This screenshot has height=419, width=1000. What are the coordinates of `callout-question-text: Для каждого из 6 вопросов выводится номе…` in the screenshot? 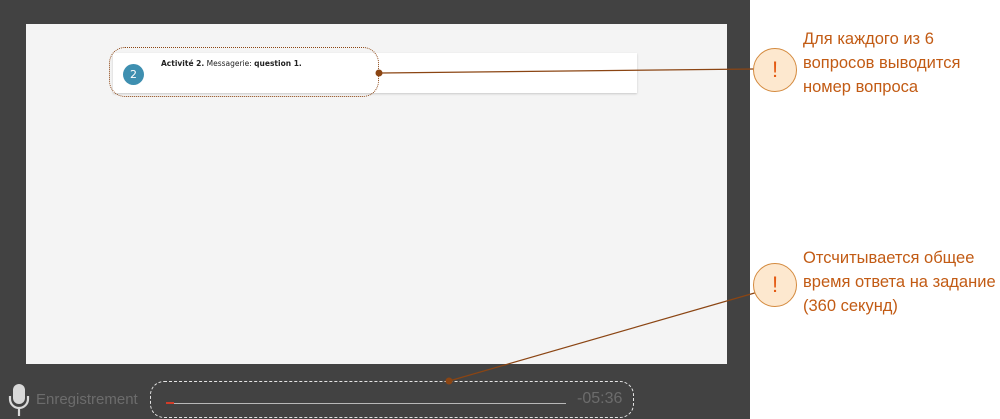 It's located at (882, 63).